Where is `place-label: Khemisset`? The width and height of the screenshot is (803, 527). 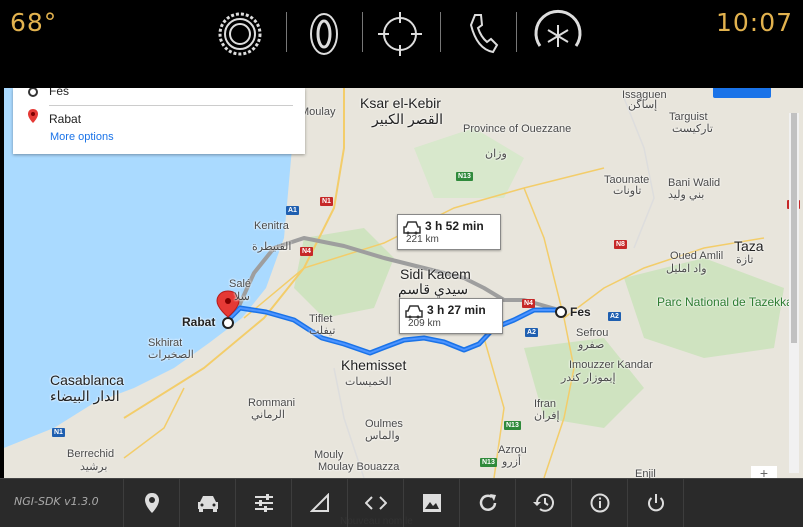
place-label: Khemisset is located at coordinates (374, 365).